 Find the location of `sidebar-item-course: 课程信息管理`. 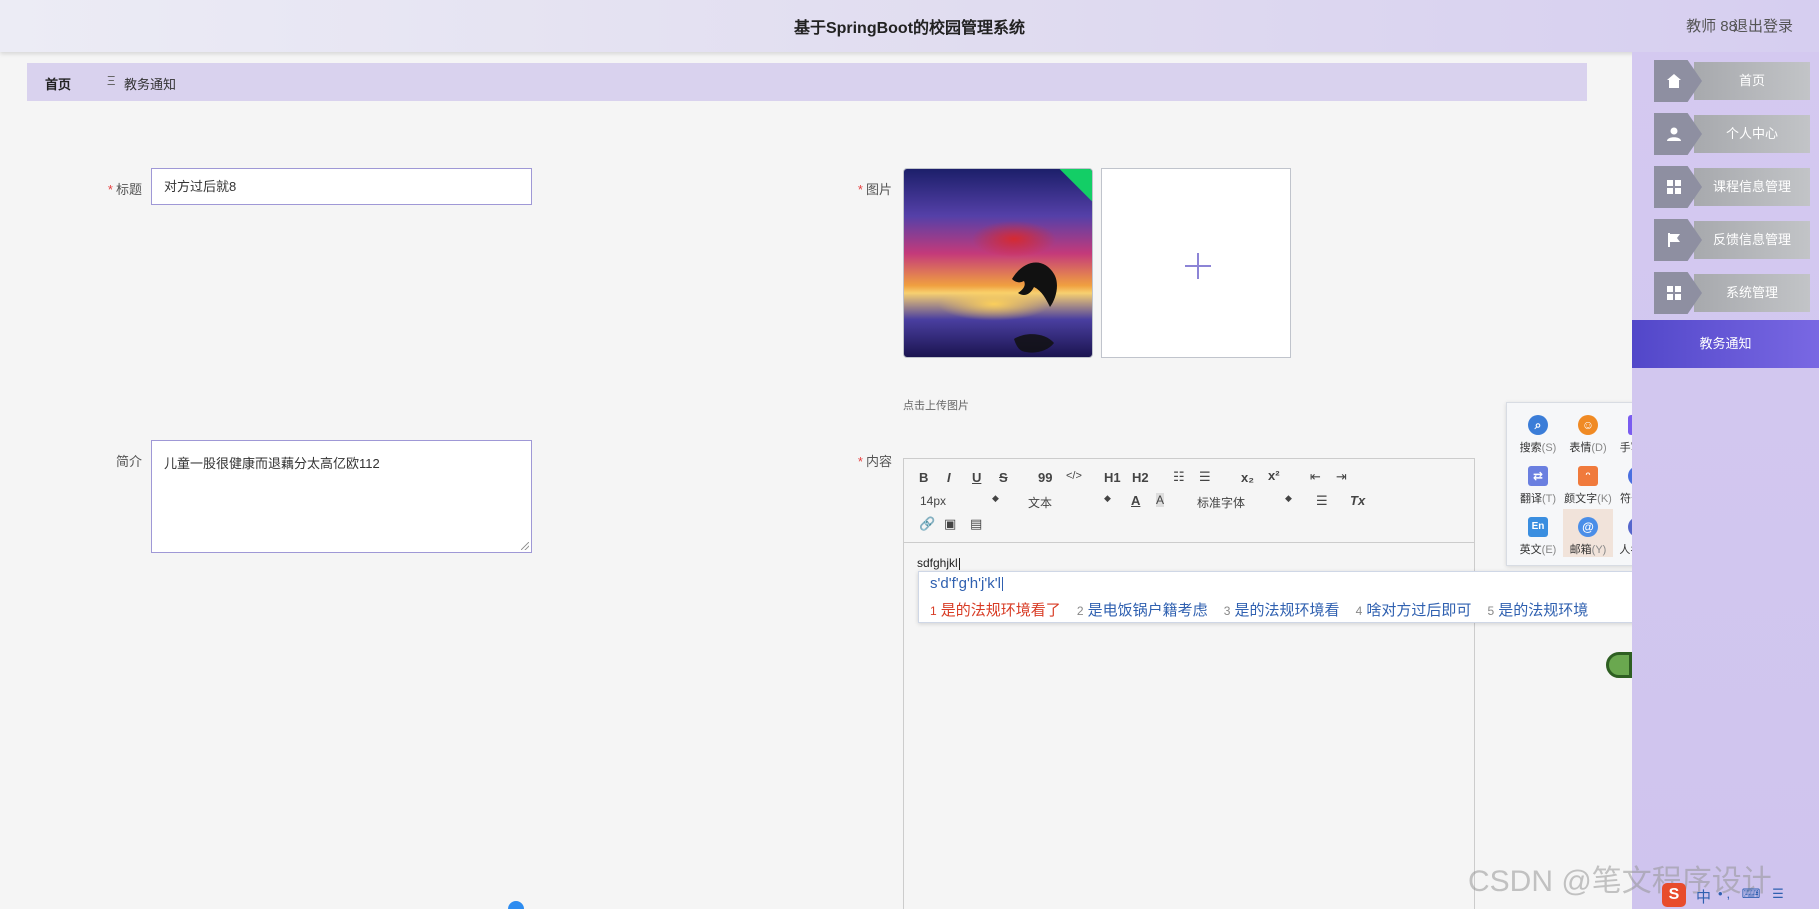

sidebar-item-course: 课程信息管理 is located at coordinates (1732, 187).